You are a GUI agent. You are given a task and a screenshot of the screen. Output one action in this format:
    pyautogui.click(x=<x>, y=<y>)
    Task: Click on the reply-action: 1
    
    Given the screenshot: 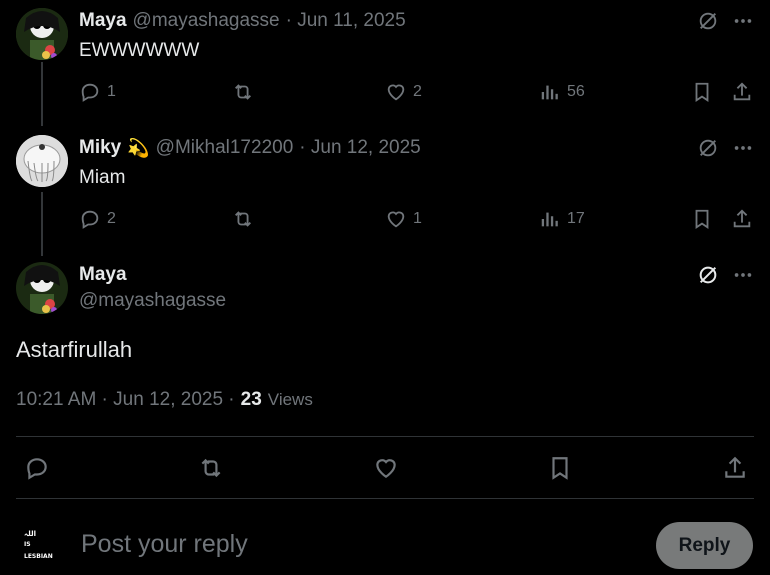 What is the action you would take?
    pyautogui.click(x=97, y=92)
    